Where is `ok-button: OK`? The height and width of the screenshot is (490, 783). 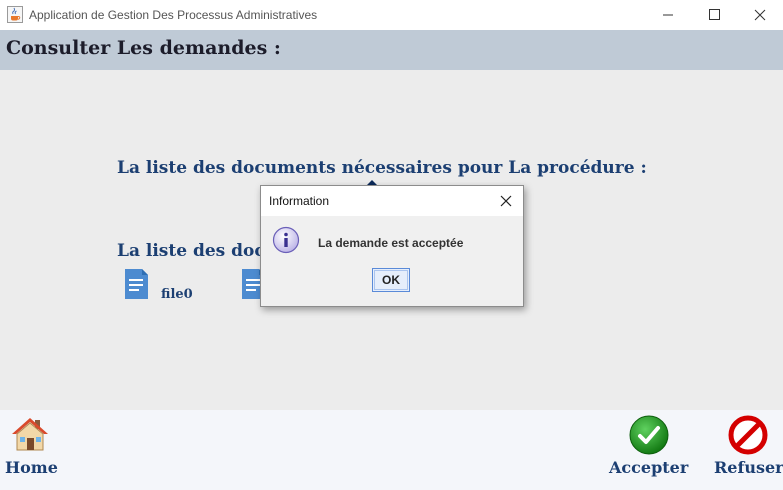 ok-button: OK is located at coordinates (391, 280).